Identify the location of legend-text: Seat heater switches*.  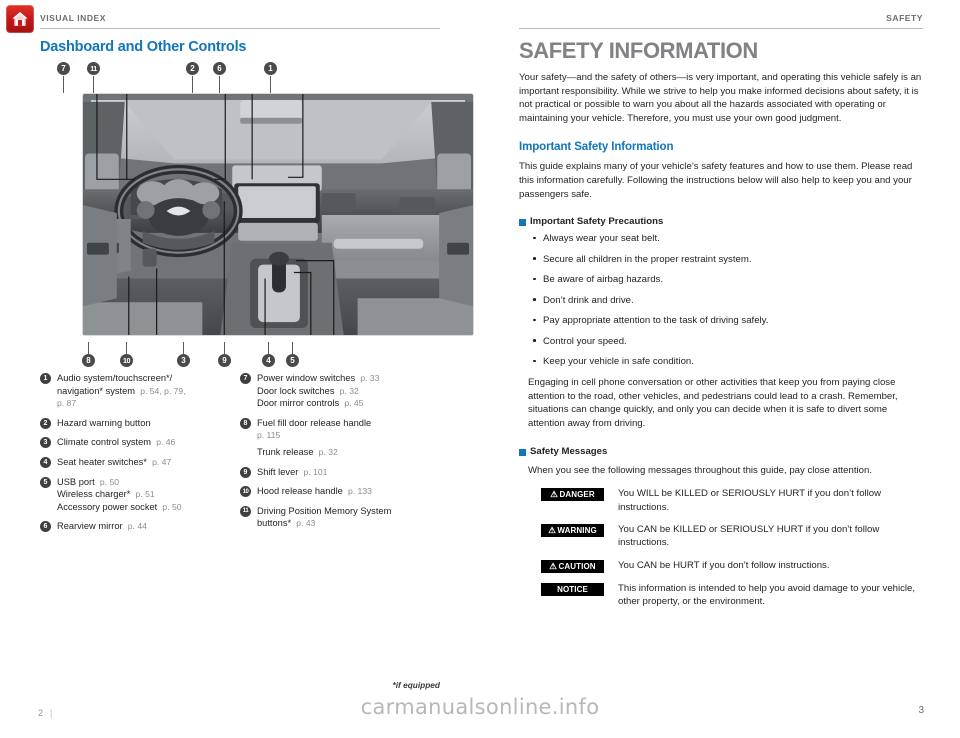
(102, 461).